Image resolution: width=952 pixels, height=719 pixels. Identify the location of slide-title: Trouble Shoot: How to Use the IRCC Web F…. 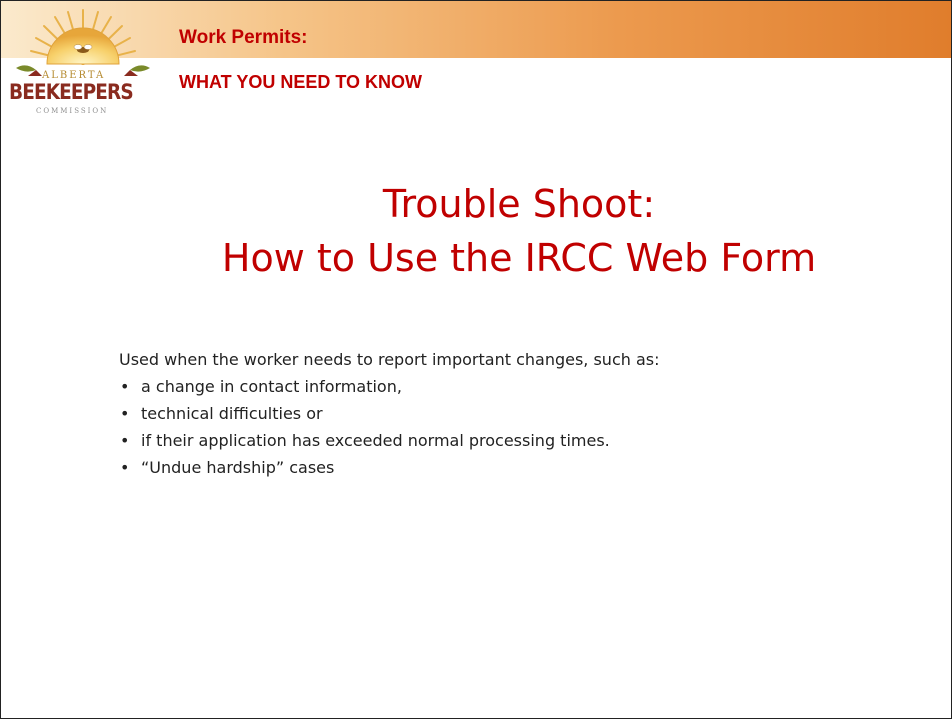
(476, 231).